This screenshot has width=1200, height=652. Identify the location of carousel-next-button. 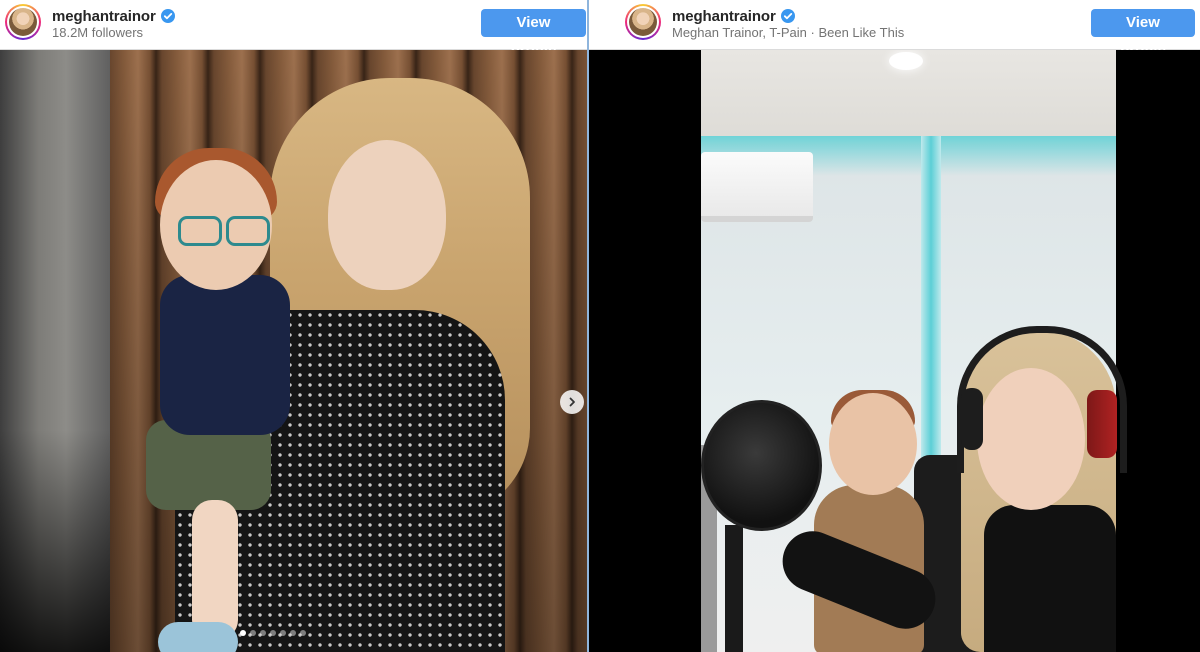
(572, 402).